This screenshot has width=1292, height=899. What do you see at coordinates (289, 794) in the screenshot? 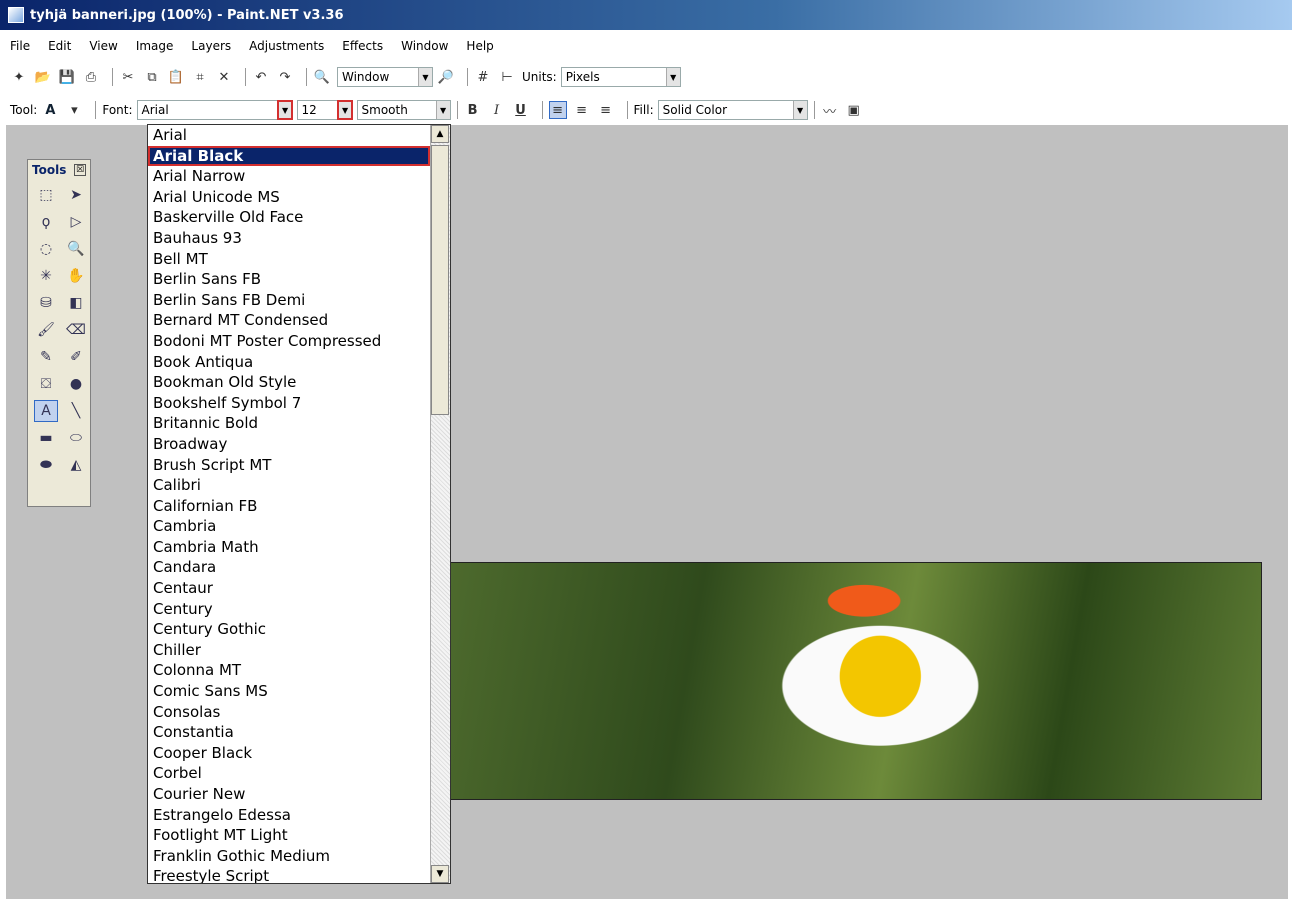
I see `font-list-item: Courier New` at bounding box center [289, 794].